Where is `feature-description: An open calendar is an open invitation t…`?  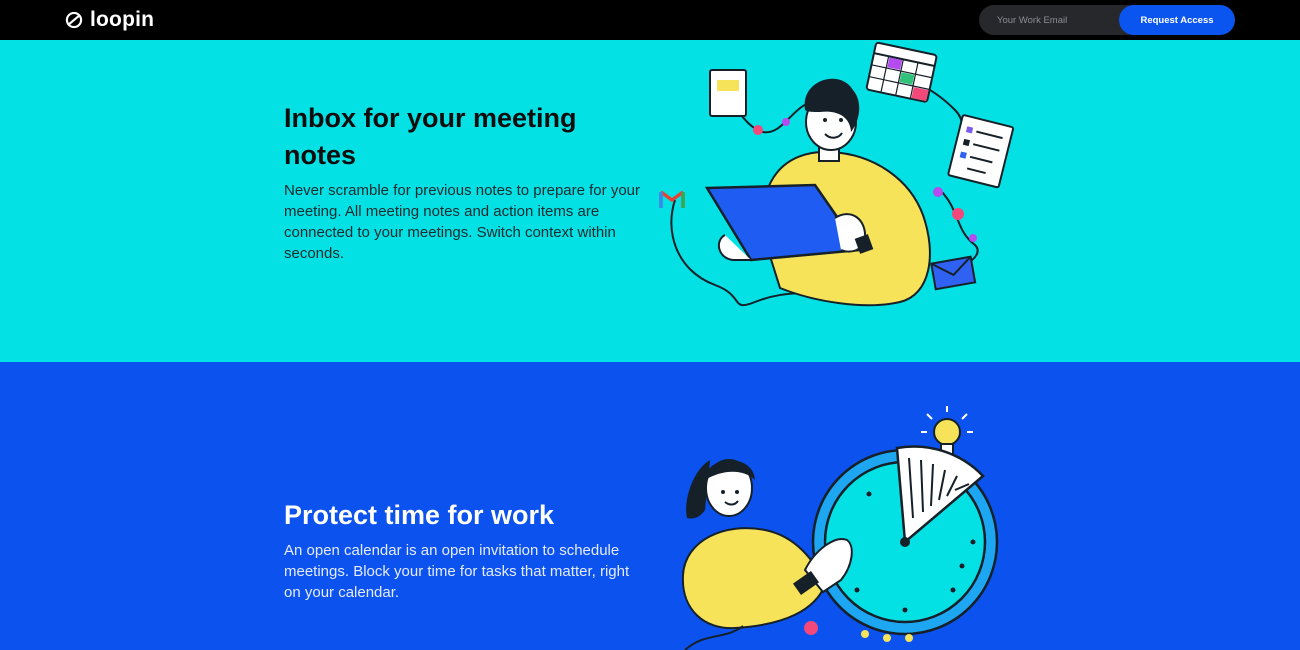 feature-description: An open calendar is an open invitation t… is located at coordinates (457, 571).